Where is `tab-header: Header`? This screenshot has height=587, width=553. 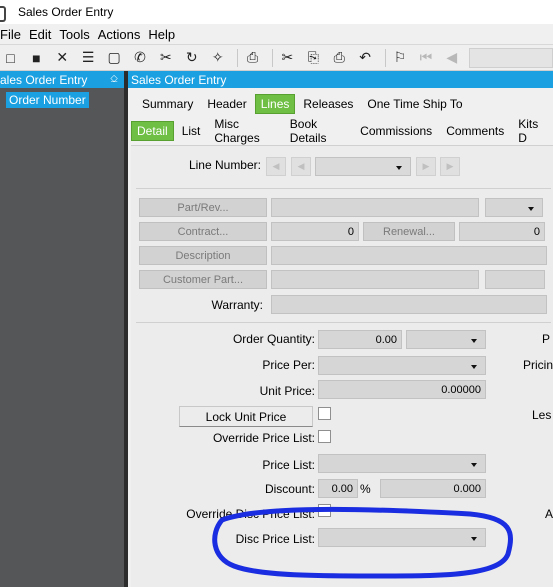 tab-header: Header is located at coordinates (226, 104).